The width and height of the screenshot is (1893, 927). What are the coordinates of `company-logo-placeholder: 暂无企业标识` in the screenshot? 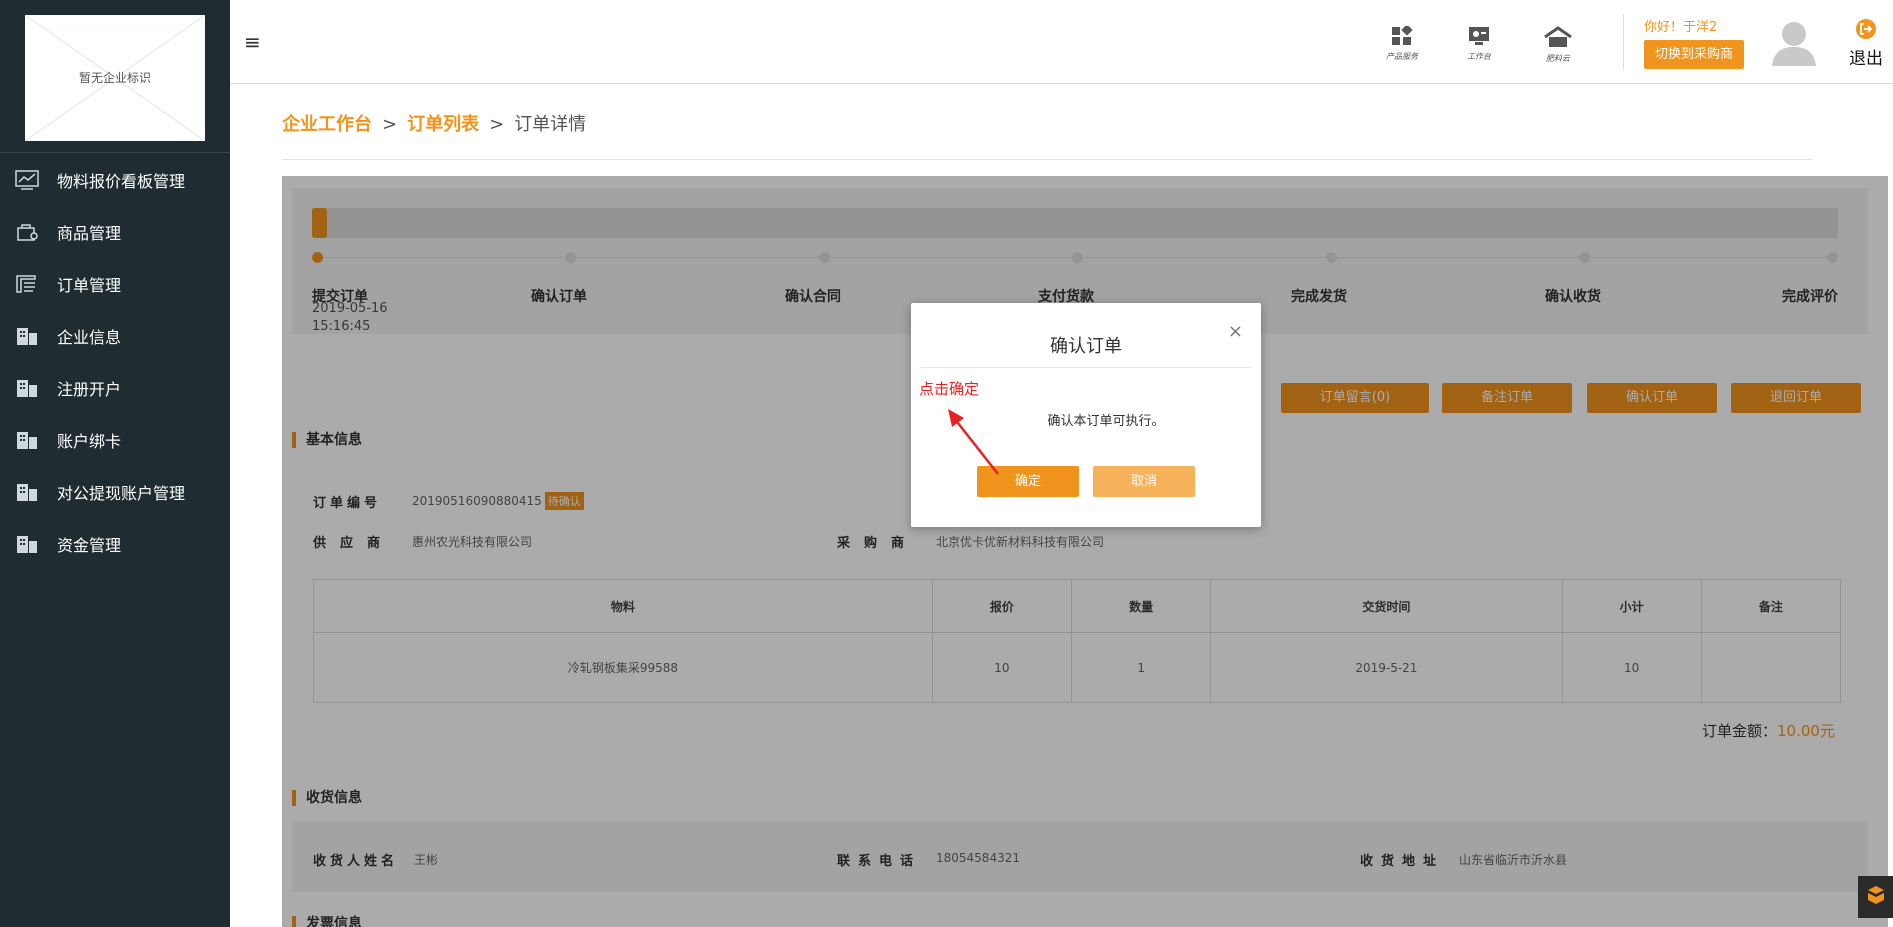 It's located at (115, 78).